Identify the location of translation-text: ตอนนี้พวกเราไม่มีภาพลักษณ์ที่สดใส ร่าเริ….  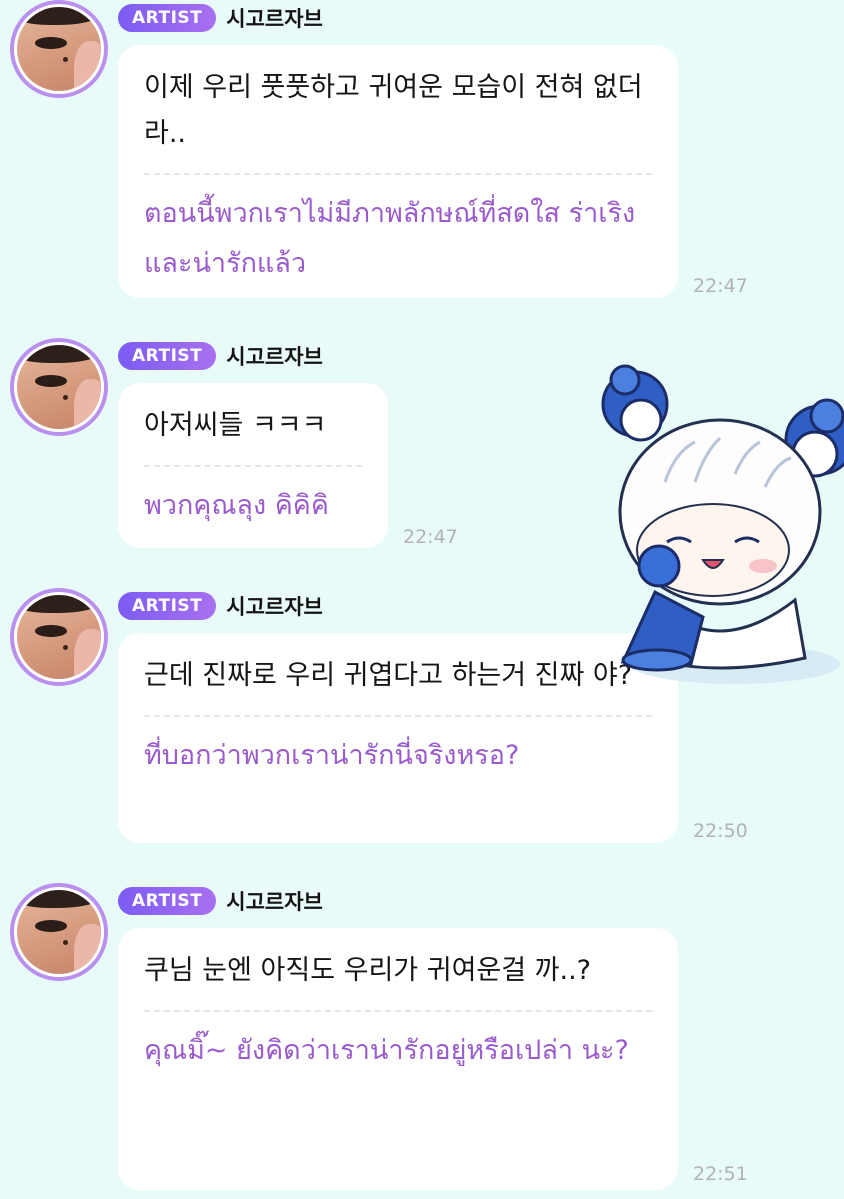
(390, 238).